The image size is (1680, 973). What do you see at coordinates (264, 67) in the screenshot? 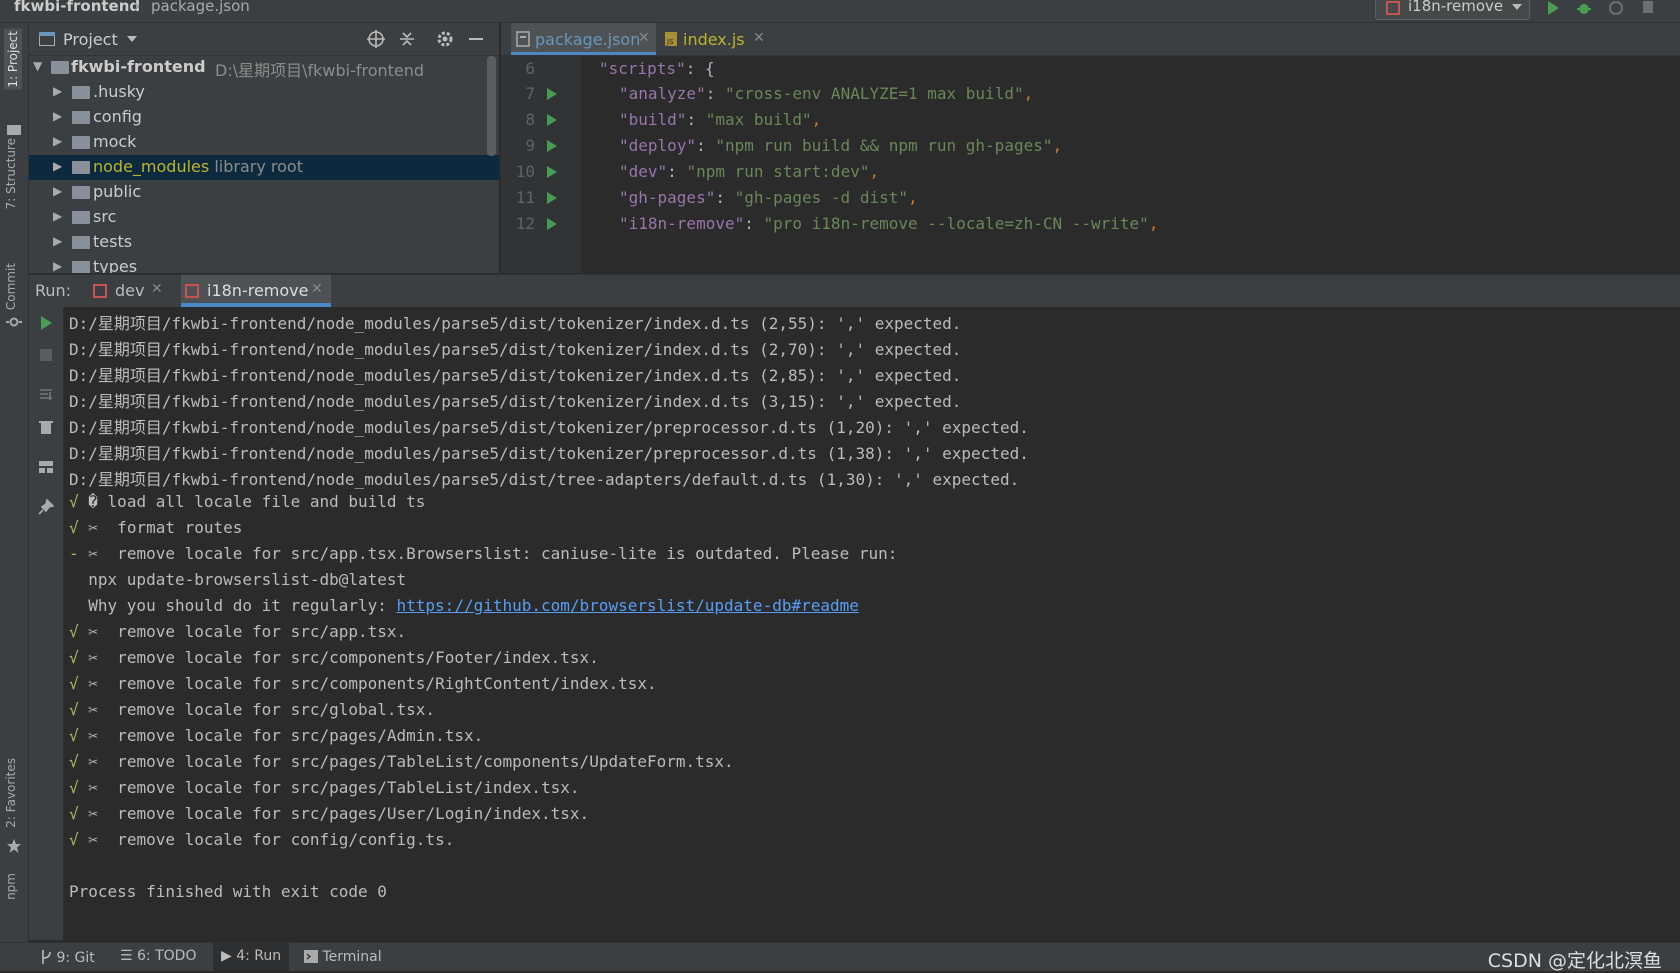
I see `tree-root-row: ▼ fkwbi-frontend D:\星期项目\fkwbi-frontend` at bounding box center [264, 67].